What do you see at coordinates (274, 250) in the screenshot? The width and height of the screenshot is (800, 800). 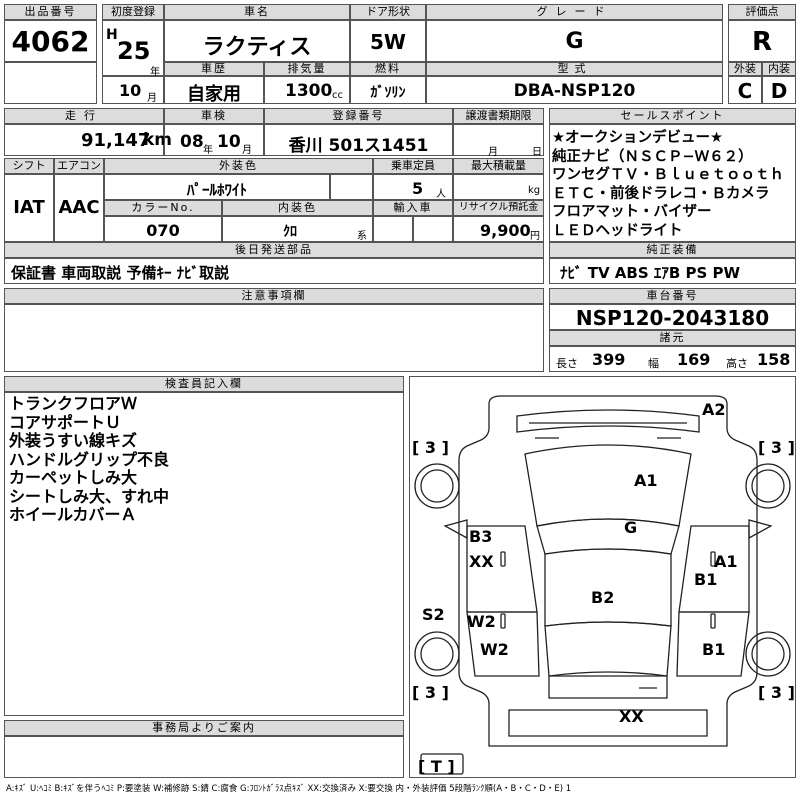 I see `header-later-parts: 後日発送部品` at bounding box center [274, 250].